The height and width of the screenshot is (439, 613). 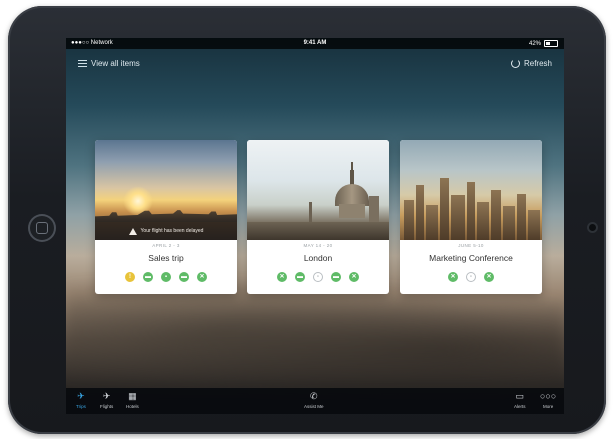 What do you see at coordinates (318, 231) in the screenshot?
I see `london-rooftops-graphic` at bounding box center [318, 231].